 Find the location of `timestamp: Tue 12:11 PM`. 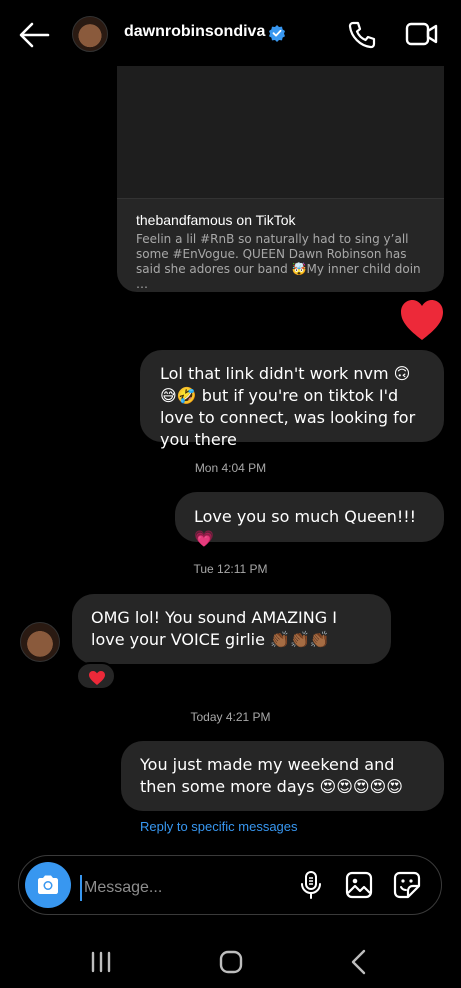

timestamp: Tue 12:11 PM is located at coordinates (230, 569).